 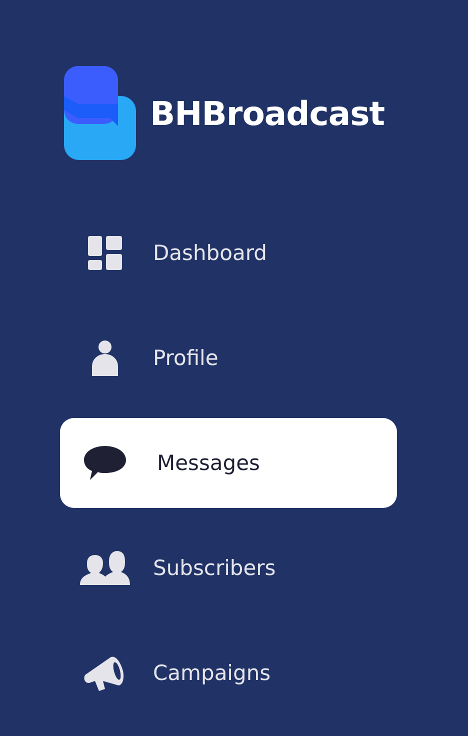 I want to click on nav-item: Subscribers, so click(x=228, y=568).